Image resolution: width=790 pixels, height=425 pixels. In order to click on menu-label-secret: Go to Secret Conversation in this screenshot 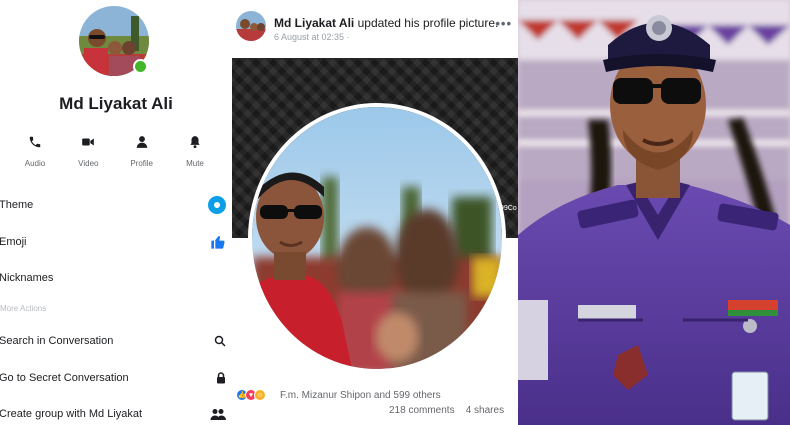, I will do `click(64, 378)`.